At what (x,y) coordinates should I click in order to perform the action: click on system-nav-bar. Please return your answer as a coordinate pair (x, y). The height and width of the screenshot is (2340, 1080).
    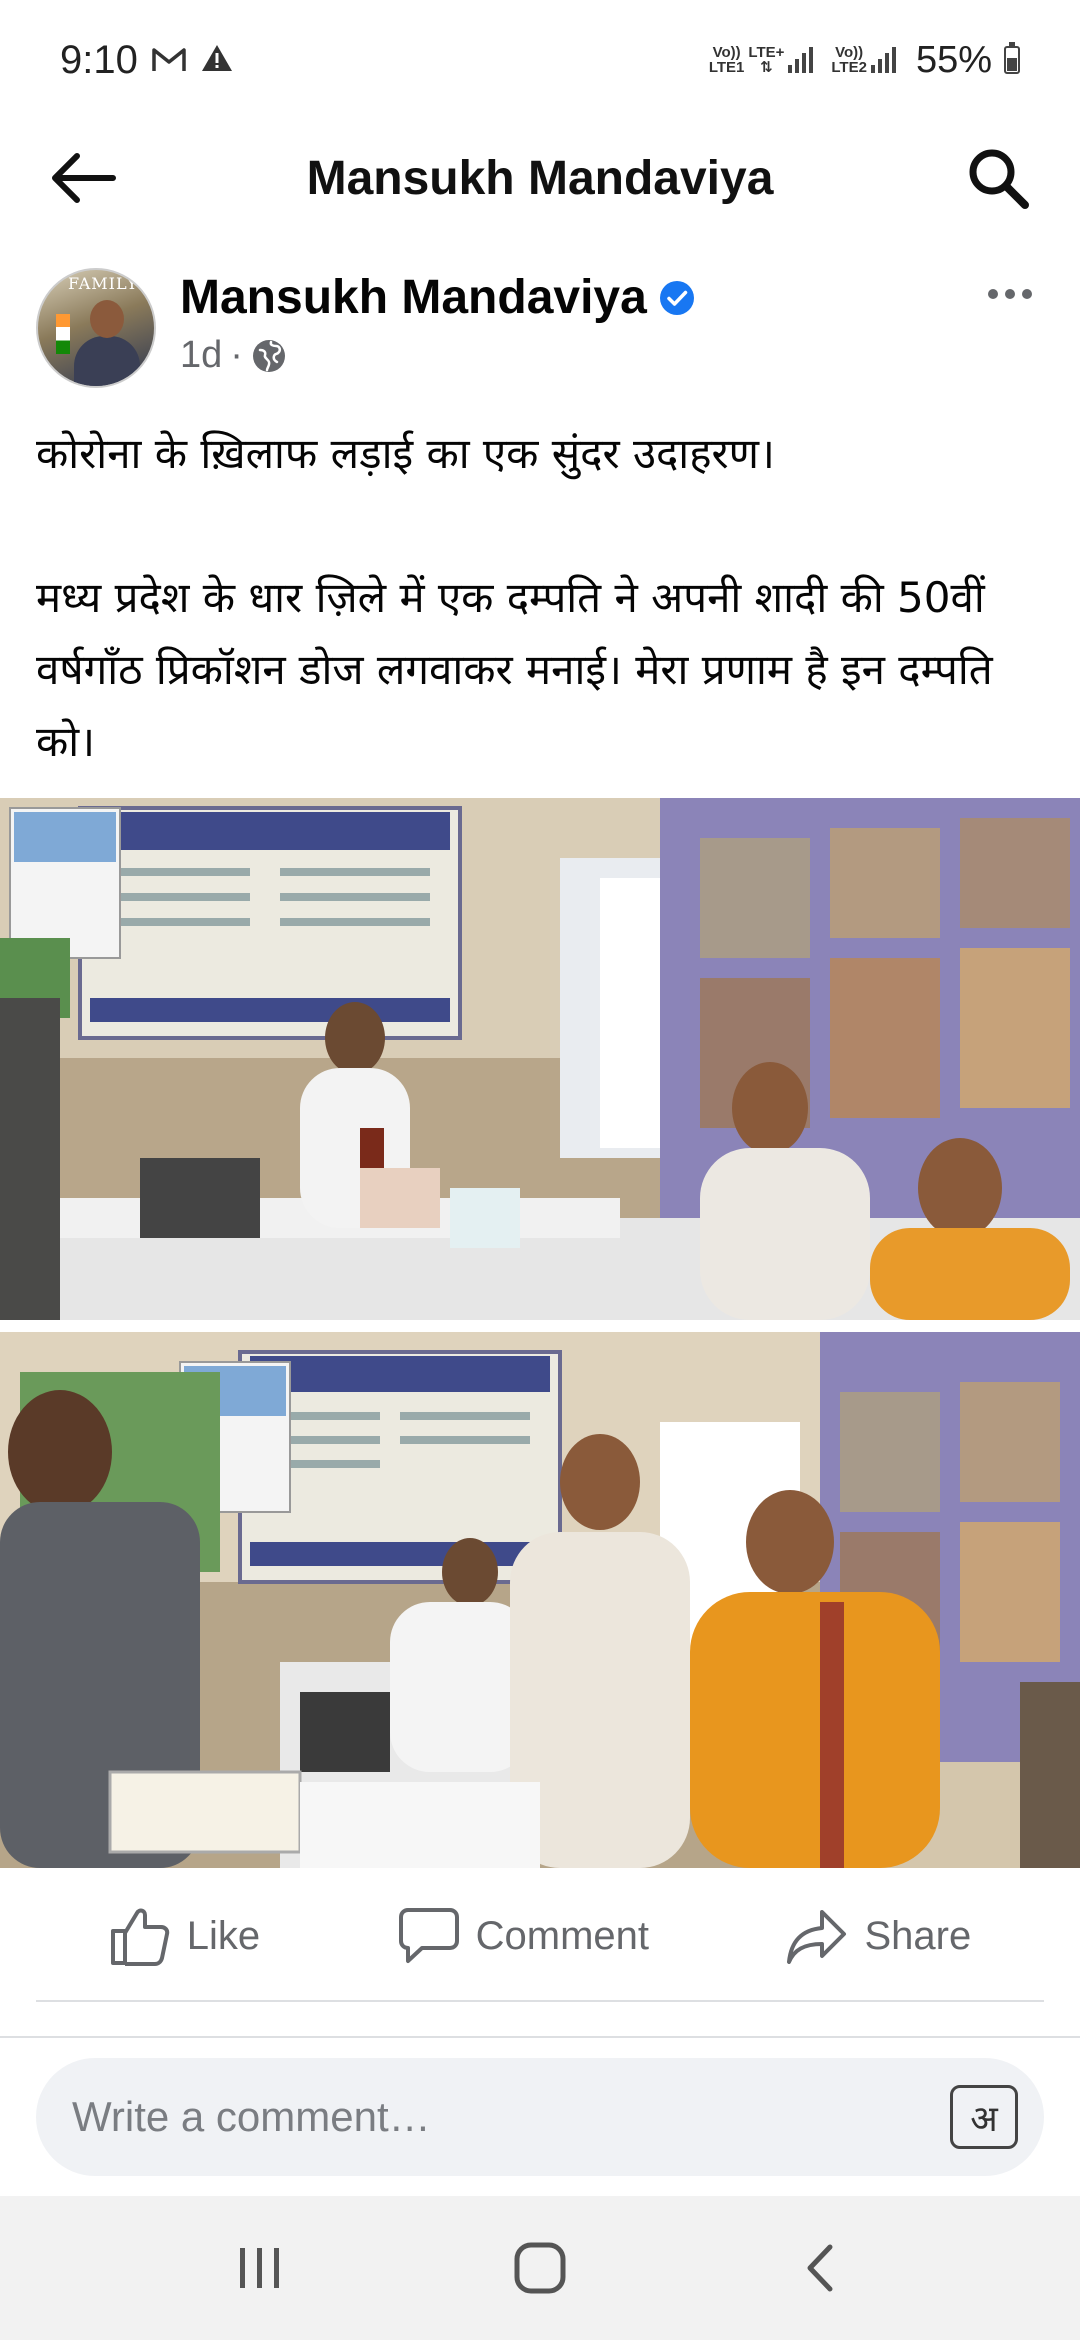
    Looking at the image, I should click on (540, 2268).